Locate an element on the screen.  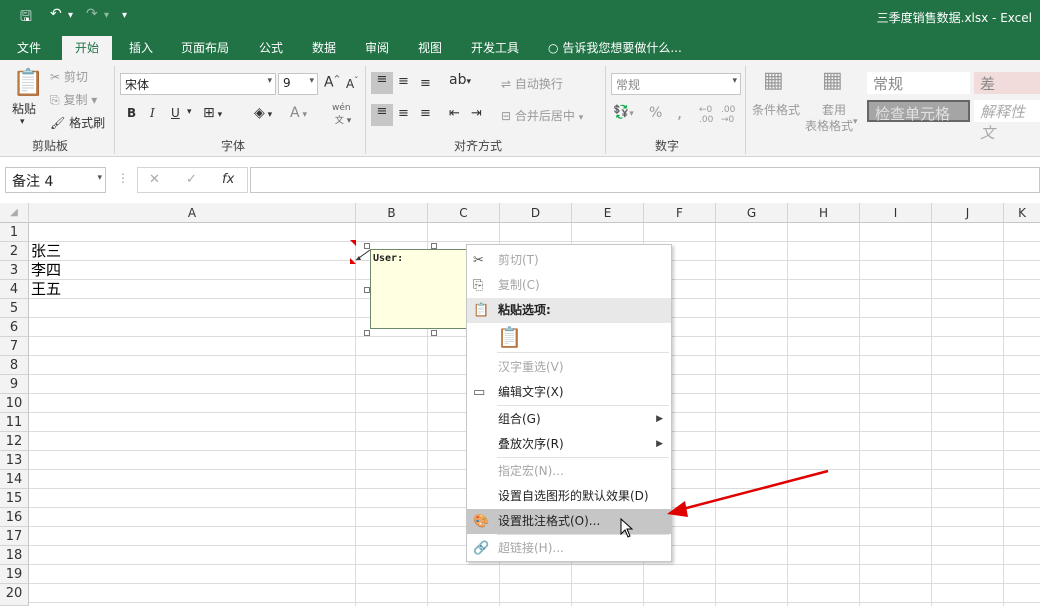
row-header: 5 is located at coordinates (14, 308).